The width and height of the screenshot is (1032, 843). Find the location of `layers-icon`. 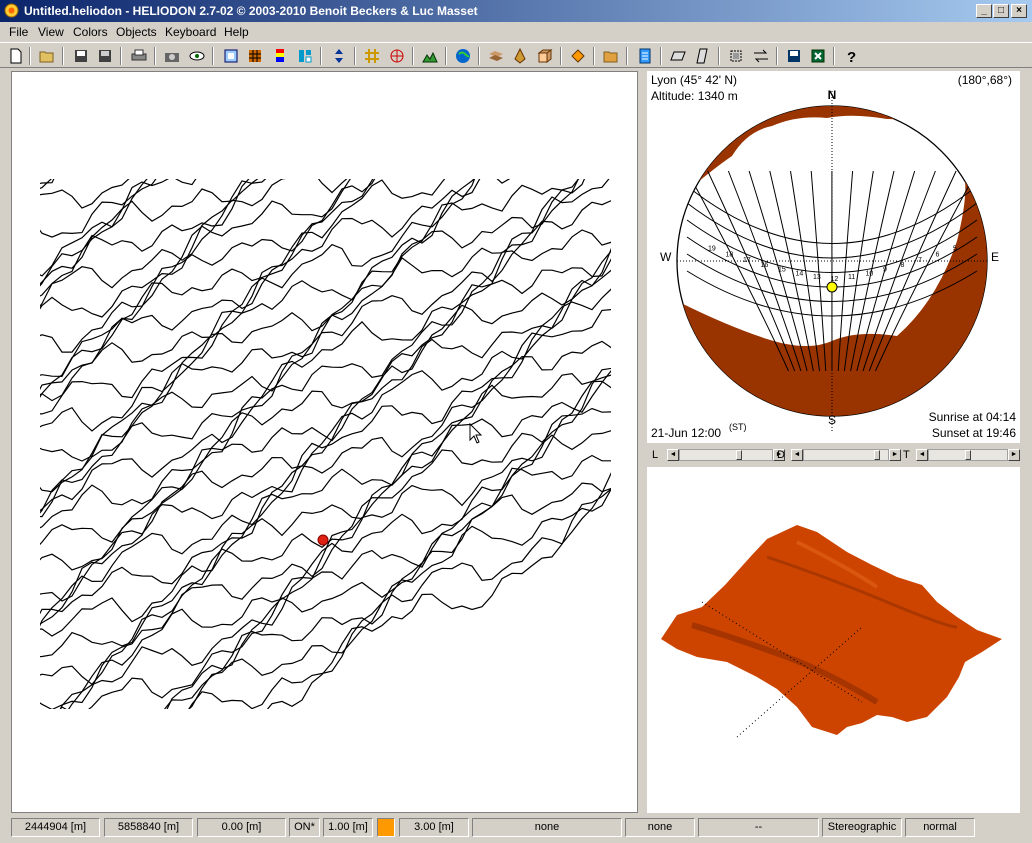

layers-icon is located at coordinates (496, 56).